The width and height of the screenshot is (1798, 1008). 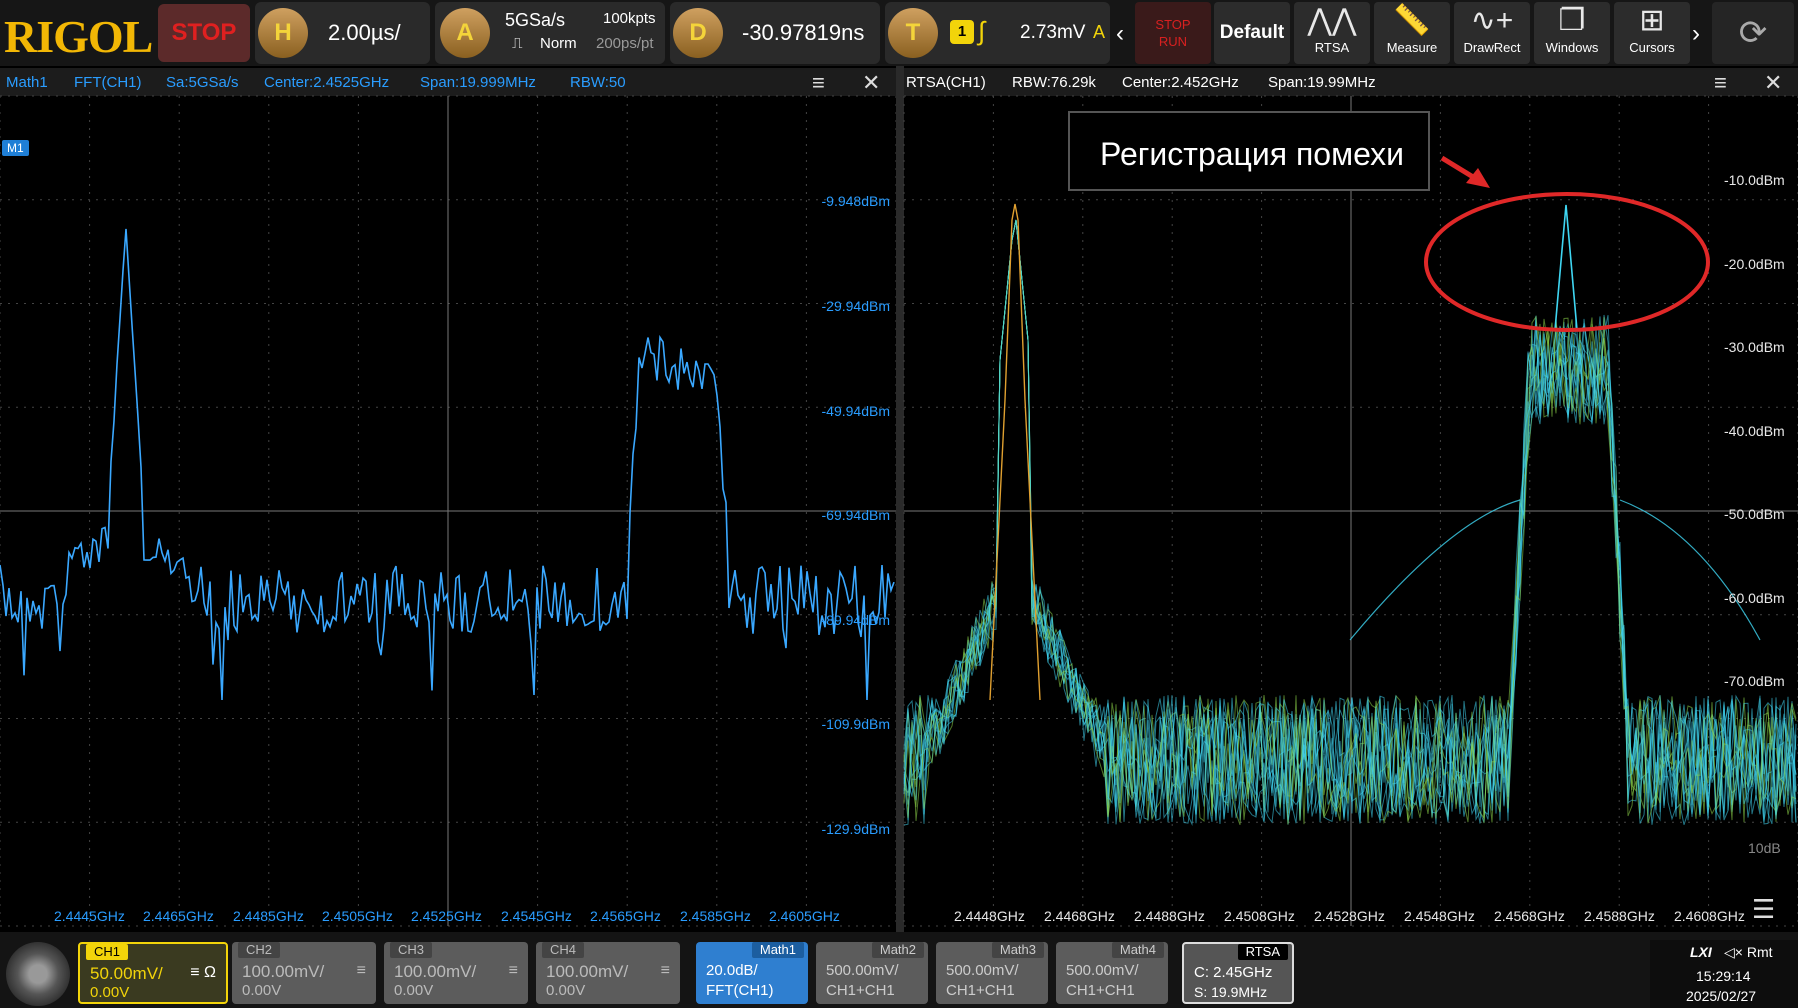 I want to click on rtsa-y-scale: 10dB, so click(x=1764, y=848).